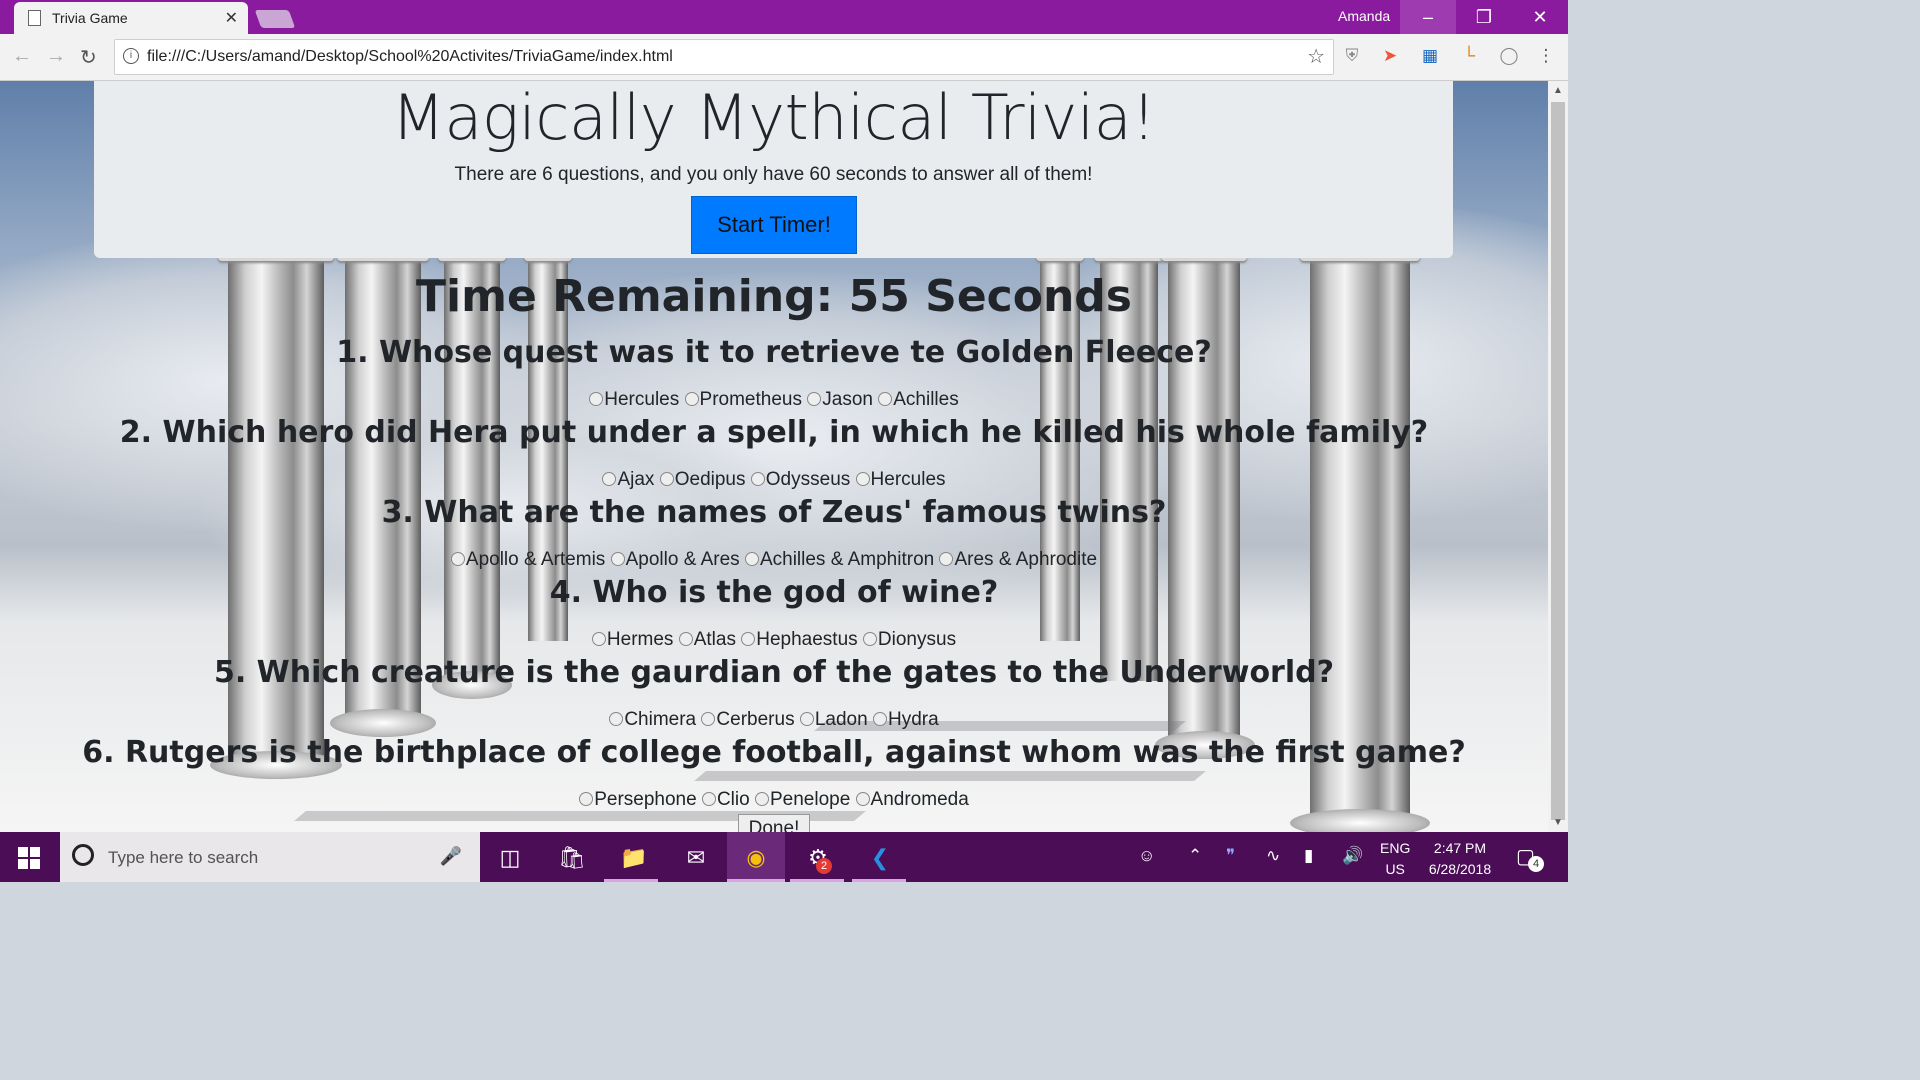 This screenshot has height=1080, width=1920. What do you see at coordinates (616, 718) in the screenshot?
I see `radio-q5-a` at bounding box center [616, 718].